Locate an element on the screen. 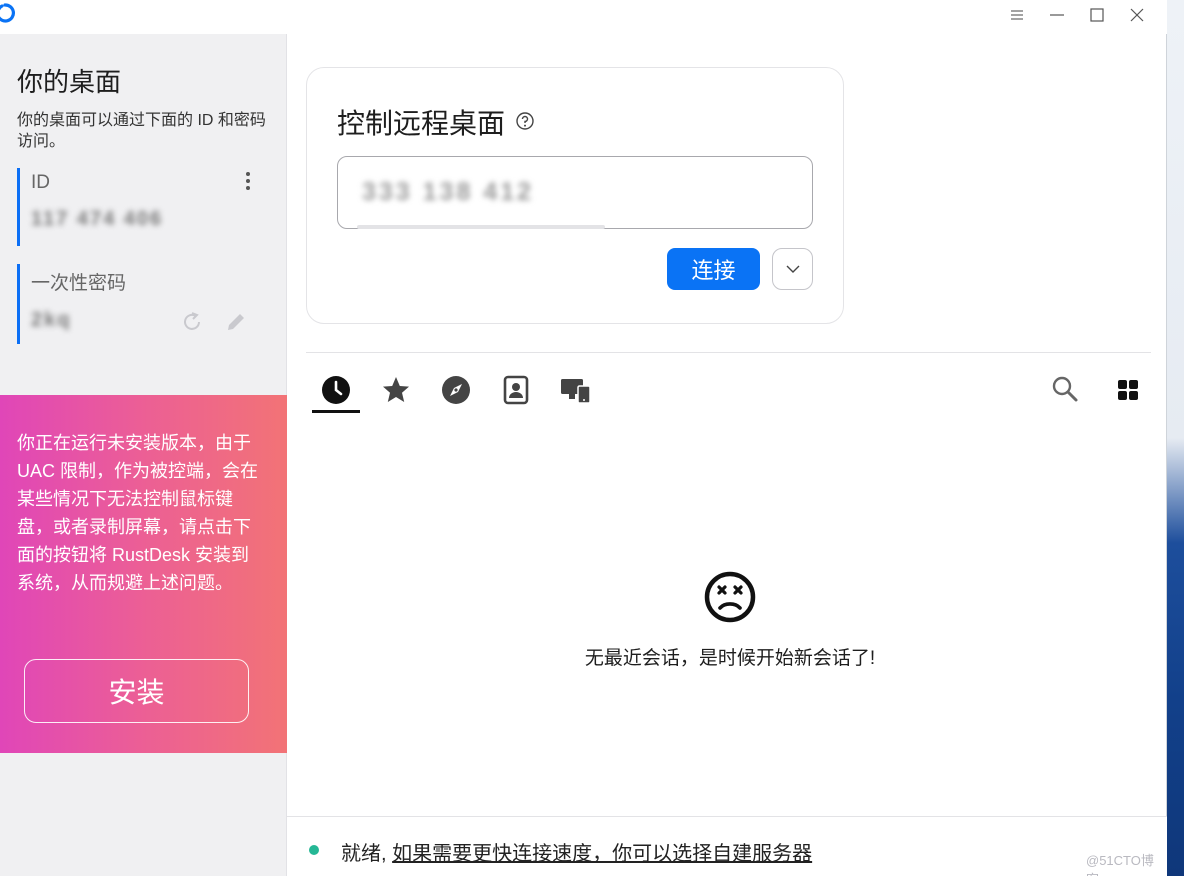  password-field: 一次性密码 2kq is located at coordinates (142, 304).